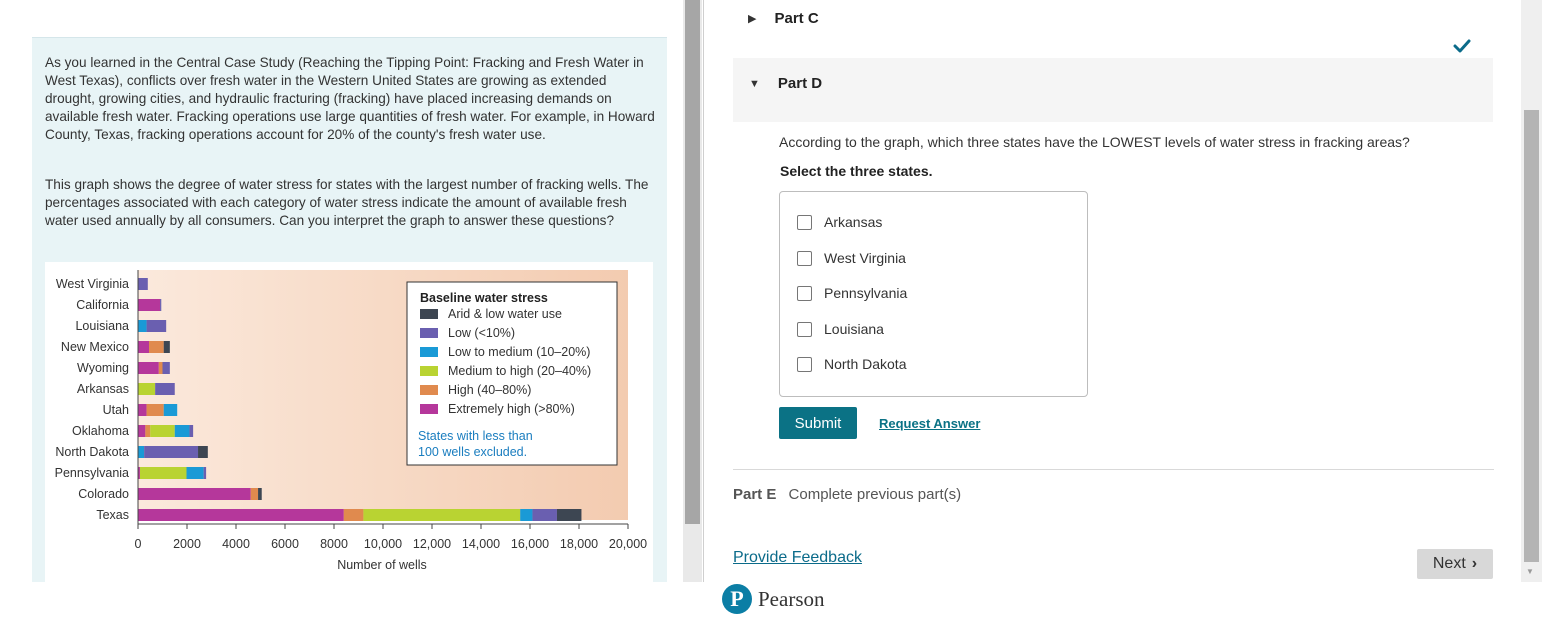 This screenshot has height=617, width=1563. I want to click on x-tick-label: 4000, so click(236, 544).